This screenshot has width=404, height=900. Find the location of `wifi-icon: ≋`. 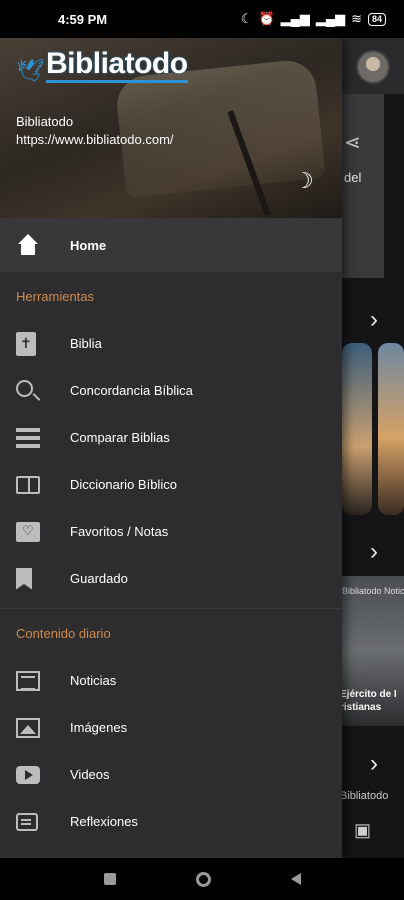

wifi-icon: ≋ is located at coordinates (356, 18).